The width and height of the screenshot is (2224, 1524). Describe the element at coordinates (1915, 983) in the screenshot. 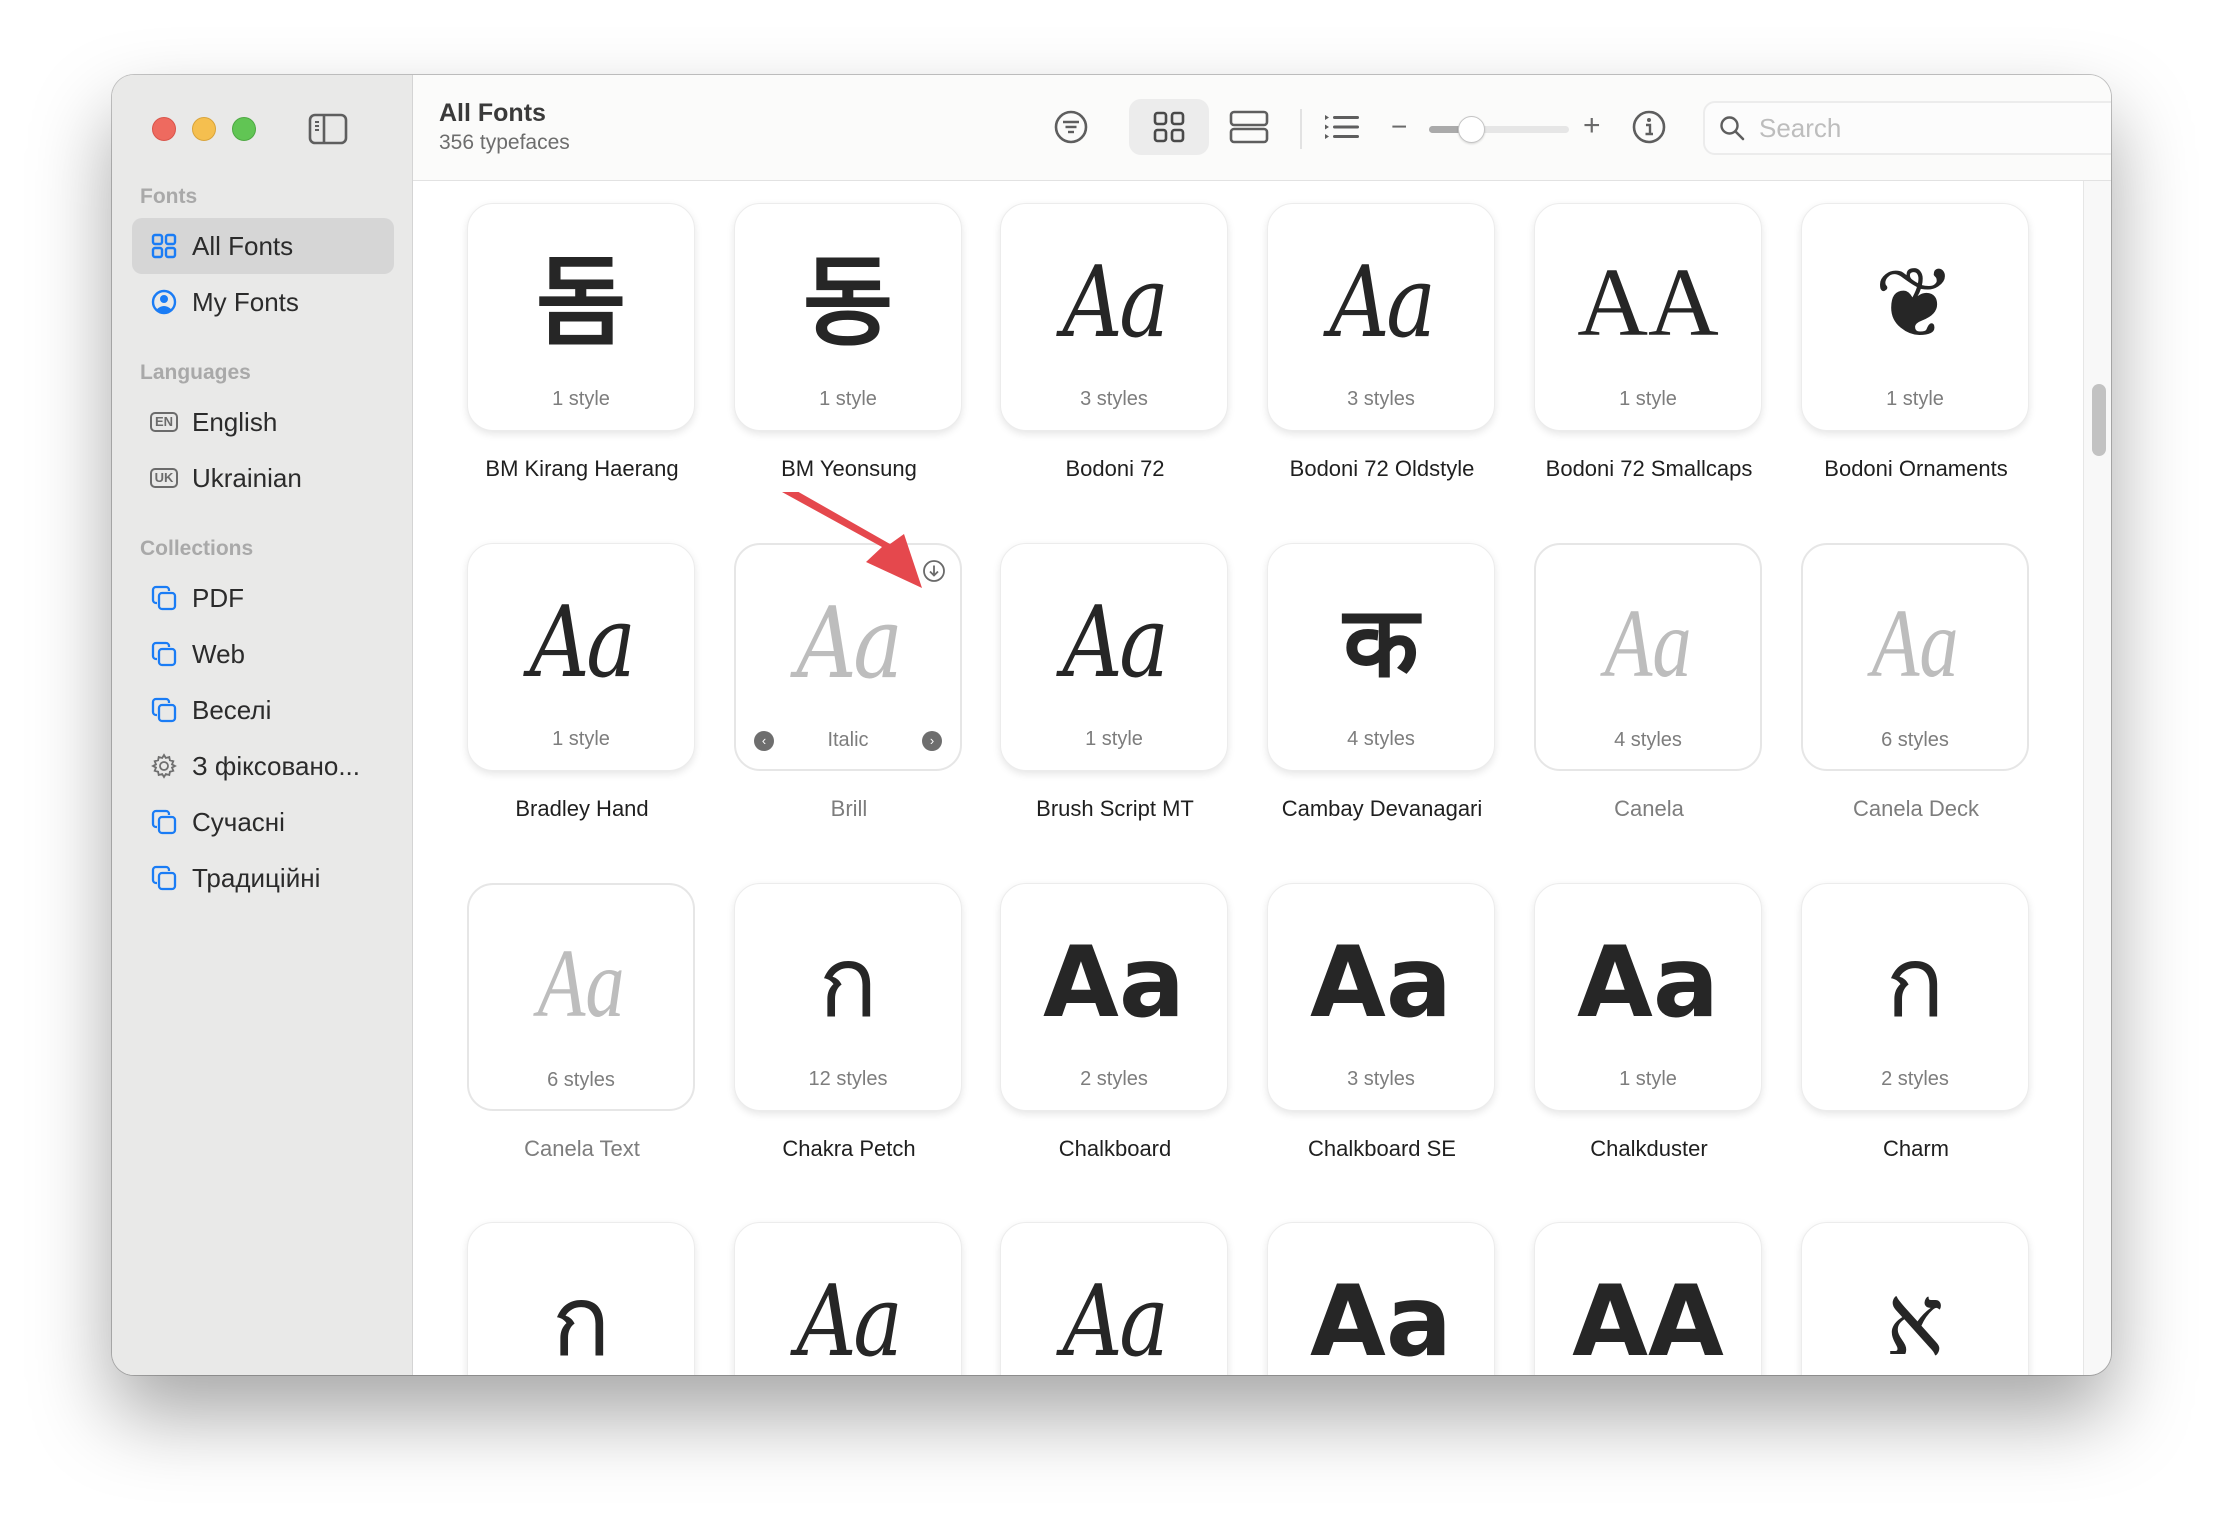

I see `font-sample-glyph: ก` at that location.